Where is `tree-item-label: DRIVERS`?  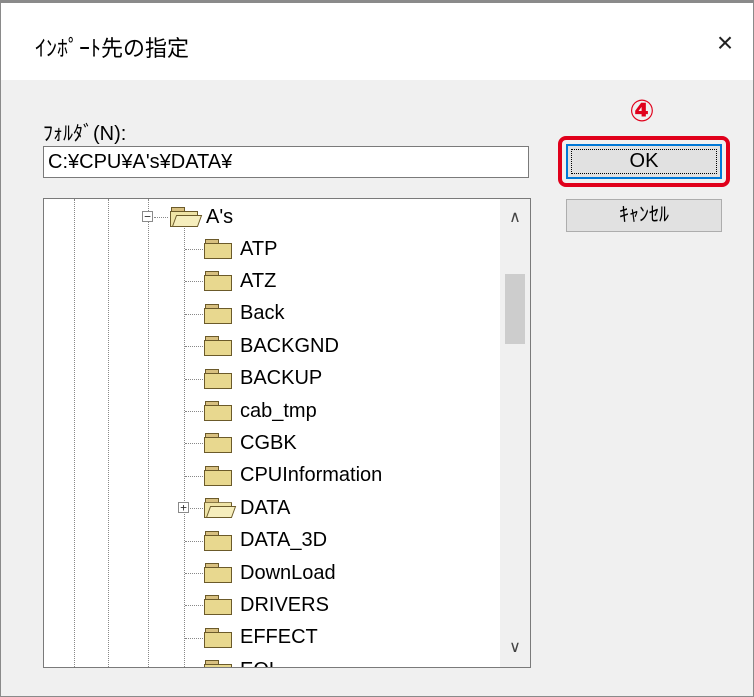
tree-item-label: DRIVERS is located at coordinates (284, 604).